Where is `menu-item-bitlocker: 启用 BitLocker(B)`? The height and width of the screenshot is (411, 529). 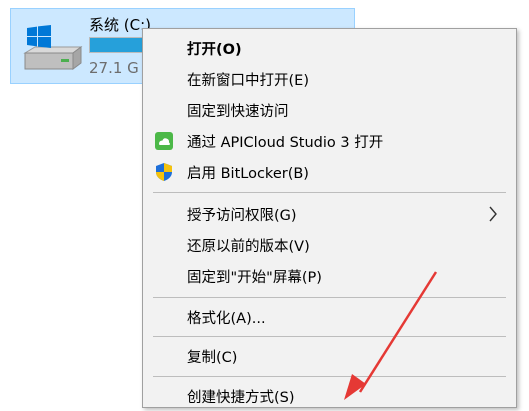 menu-item-bitlocker: 启用 BitLocker(B) is located at coordinates (329, 172).